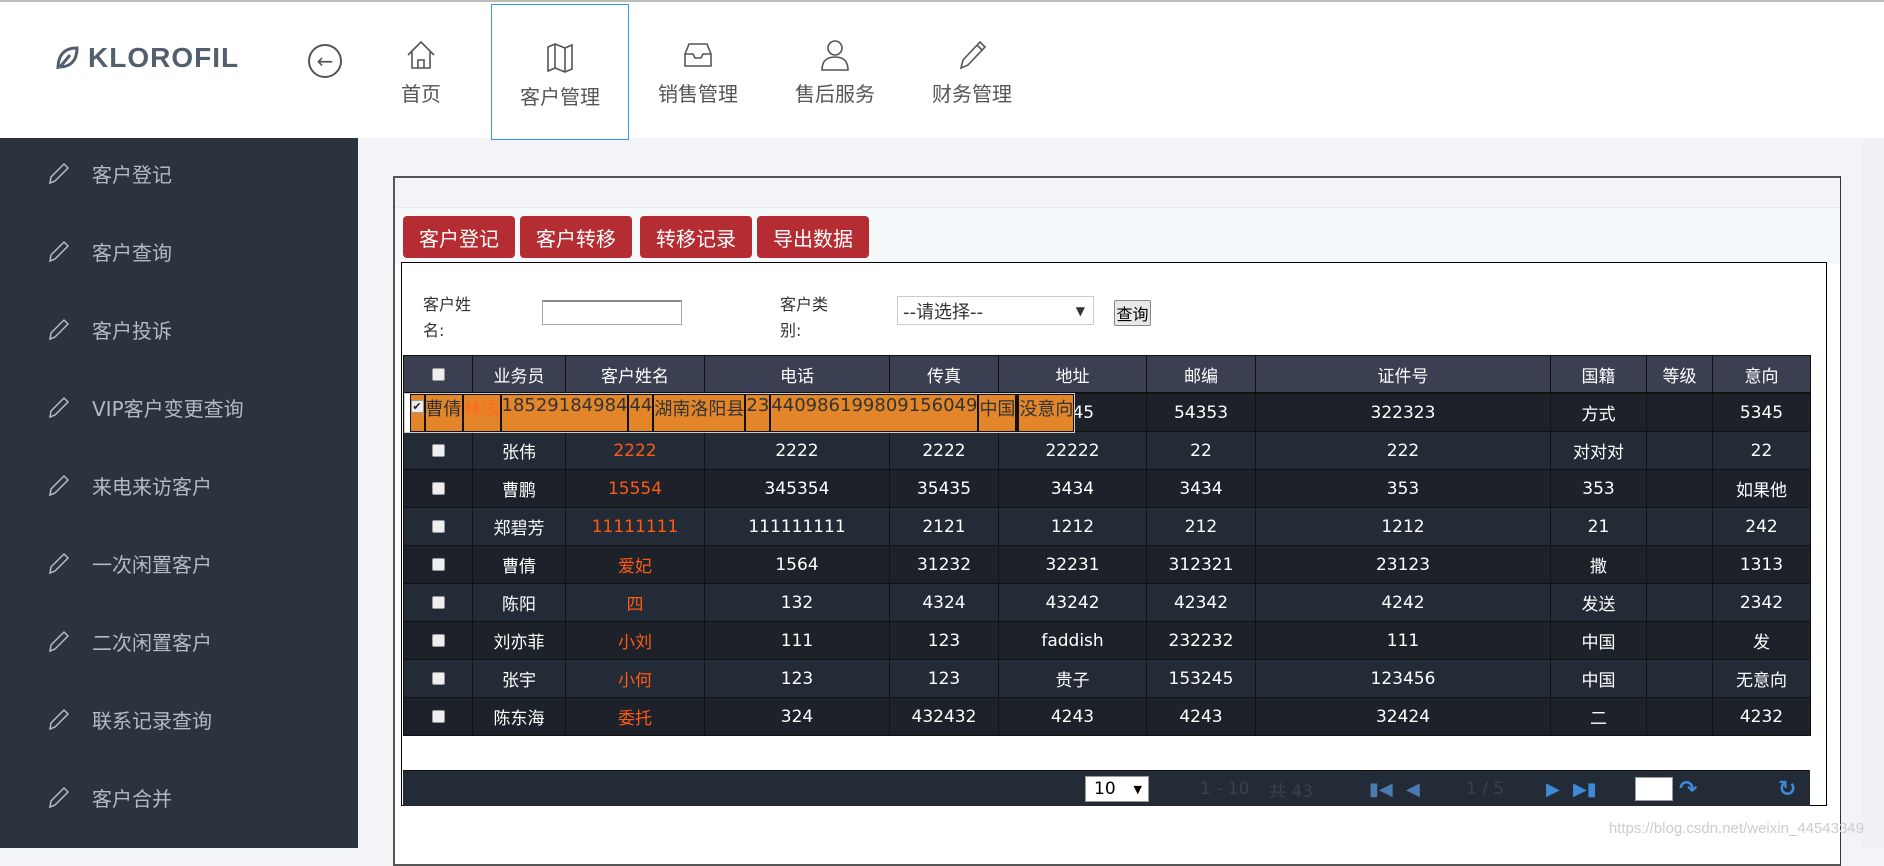 The height and width of the screenshot is (866, 1884). What do you see at coordinates (1688, 789) in the screenshot?
I see `goto-page-icon: ↷` at bounding box center [1688, 789].